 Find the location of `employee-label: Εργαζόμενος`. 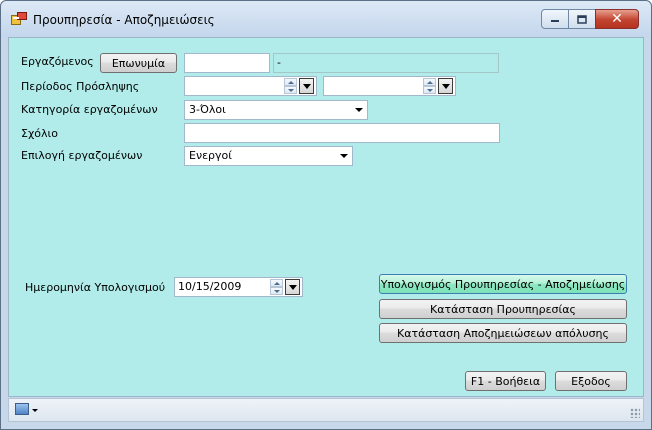

employee-label: Εργαζόμενος is located at coordinates (57, 61).